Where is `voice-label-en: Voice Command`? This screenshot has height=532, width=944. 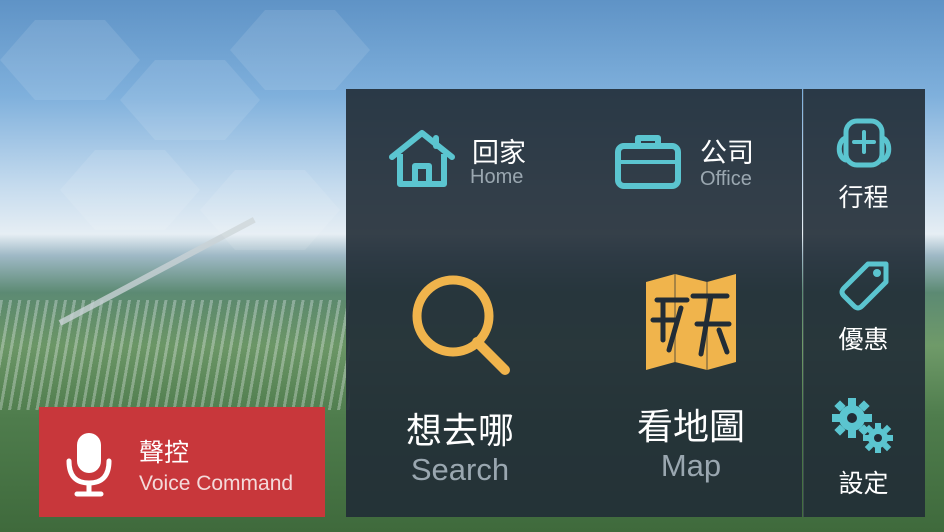 voice-label-en: Voice Command is located at coordinates (216, 483).